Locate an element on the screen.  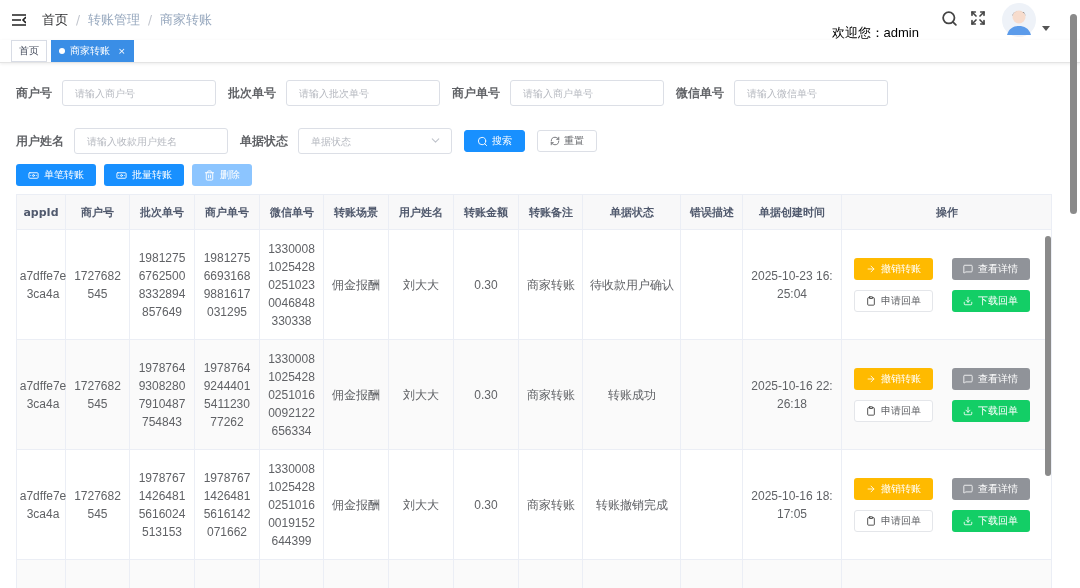
table-cell: 2025-10-16 22:26:18 is located at coordinates (792, 394).